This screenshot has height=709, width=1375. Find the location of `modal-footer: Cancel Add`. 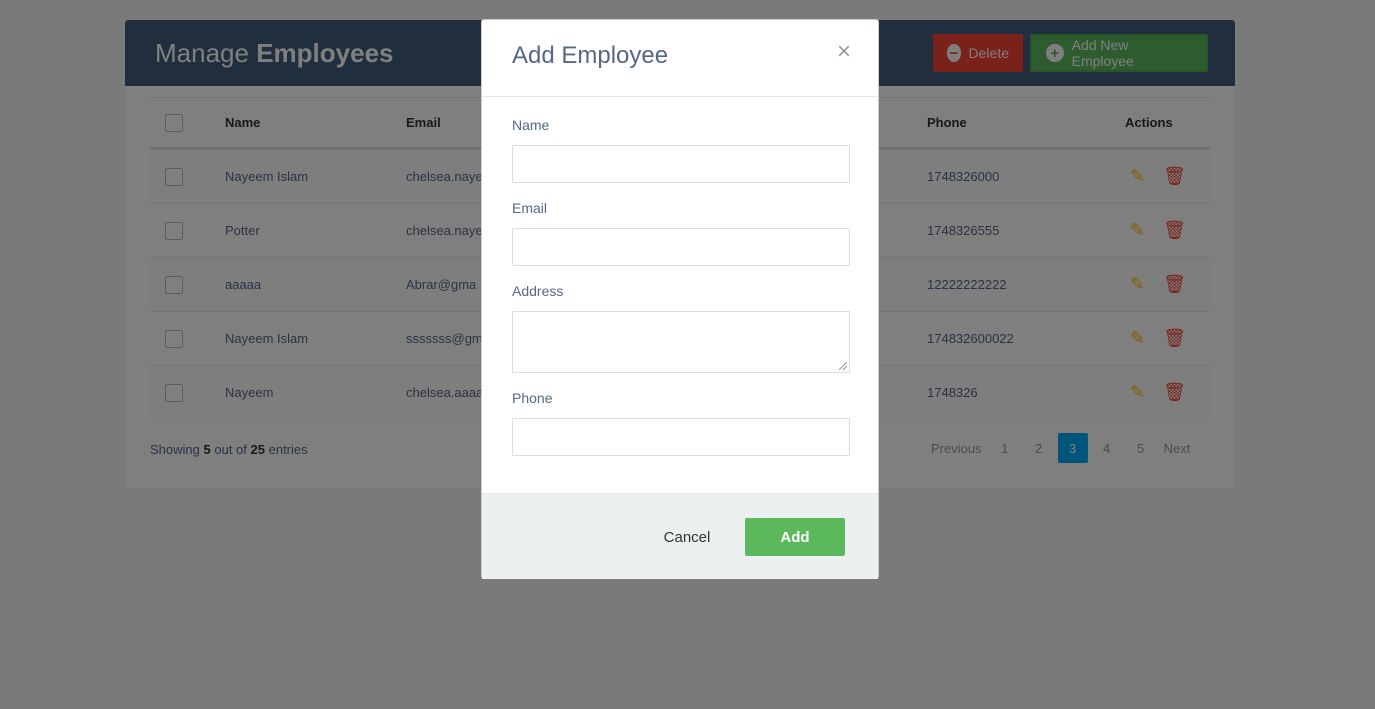

modal-footer: Cancel Add is located at coordinates (680, 536).